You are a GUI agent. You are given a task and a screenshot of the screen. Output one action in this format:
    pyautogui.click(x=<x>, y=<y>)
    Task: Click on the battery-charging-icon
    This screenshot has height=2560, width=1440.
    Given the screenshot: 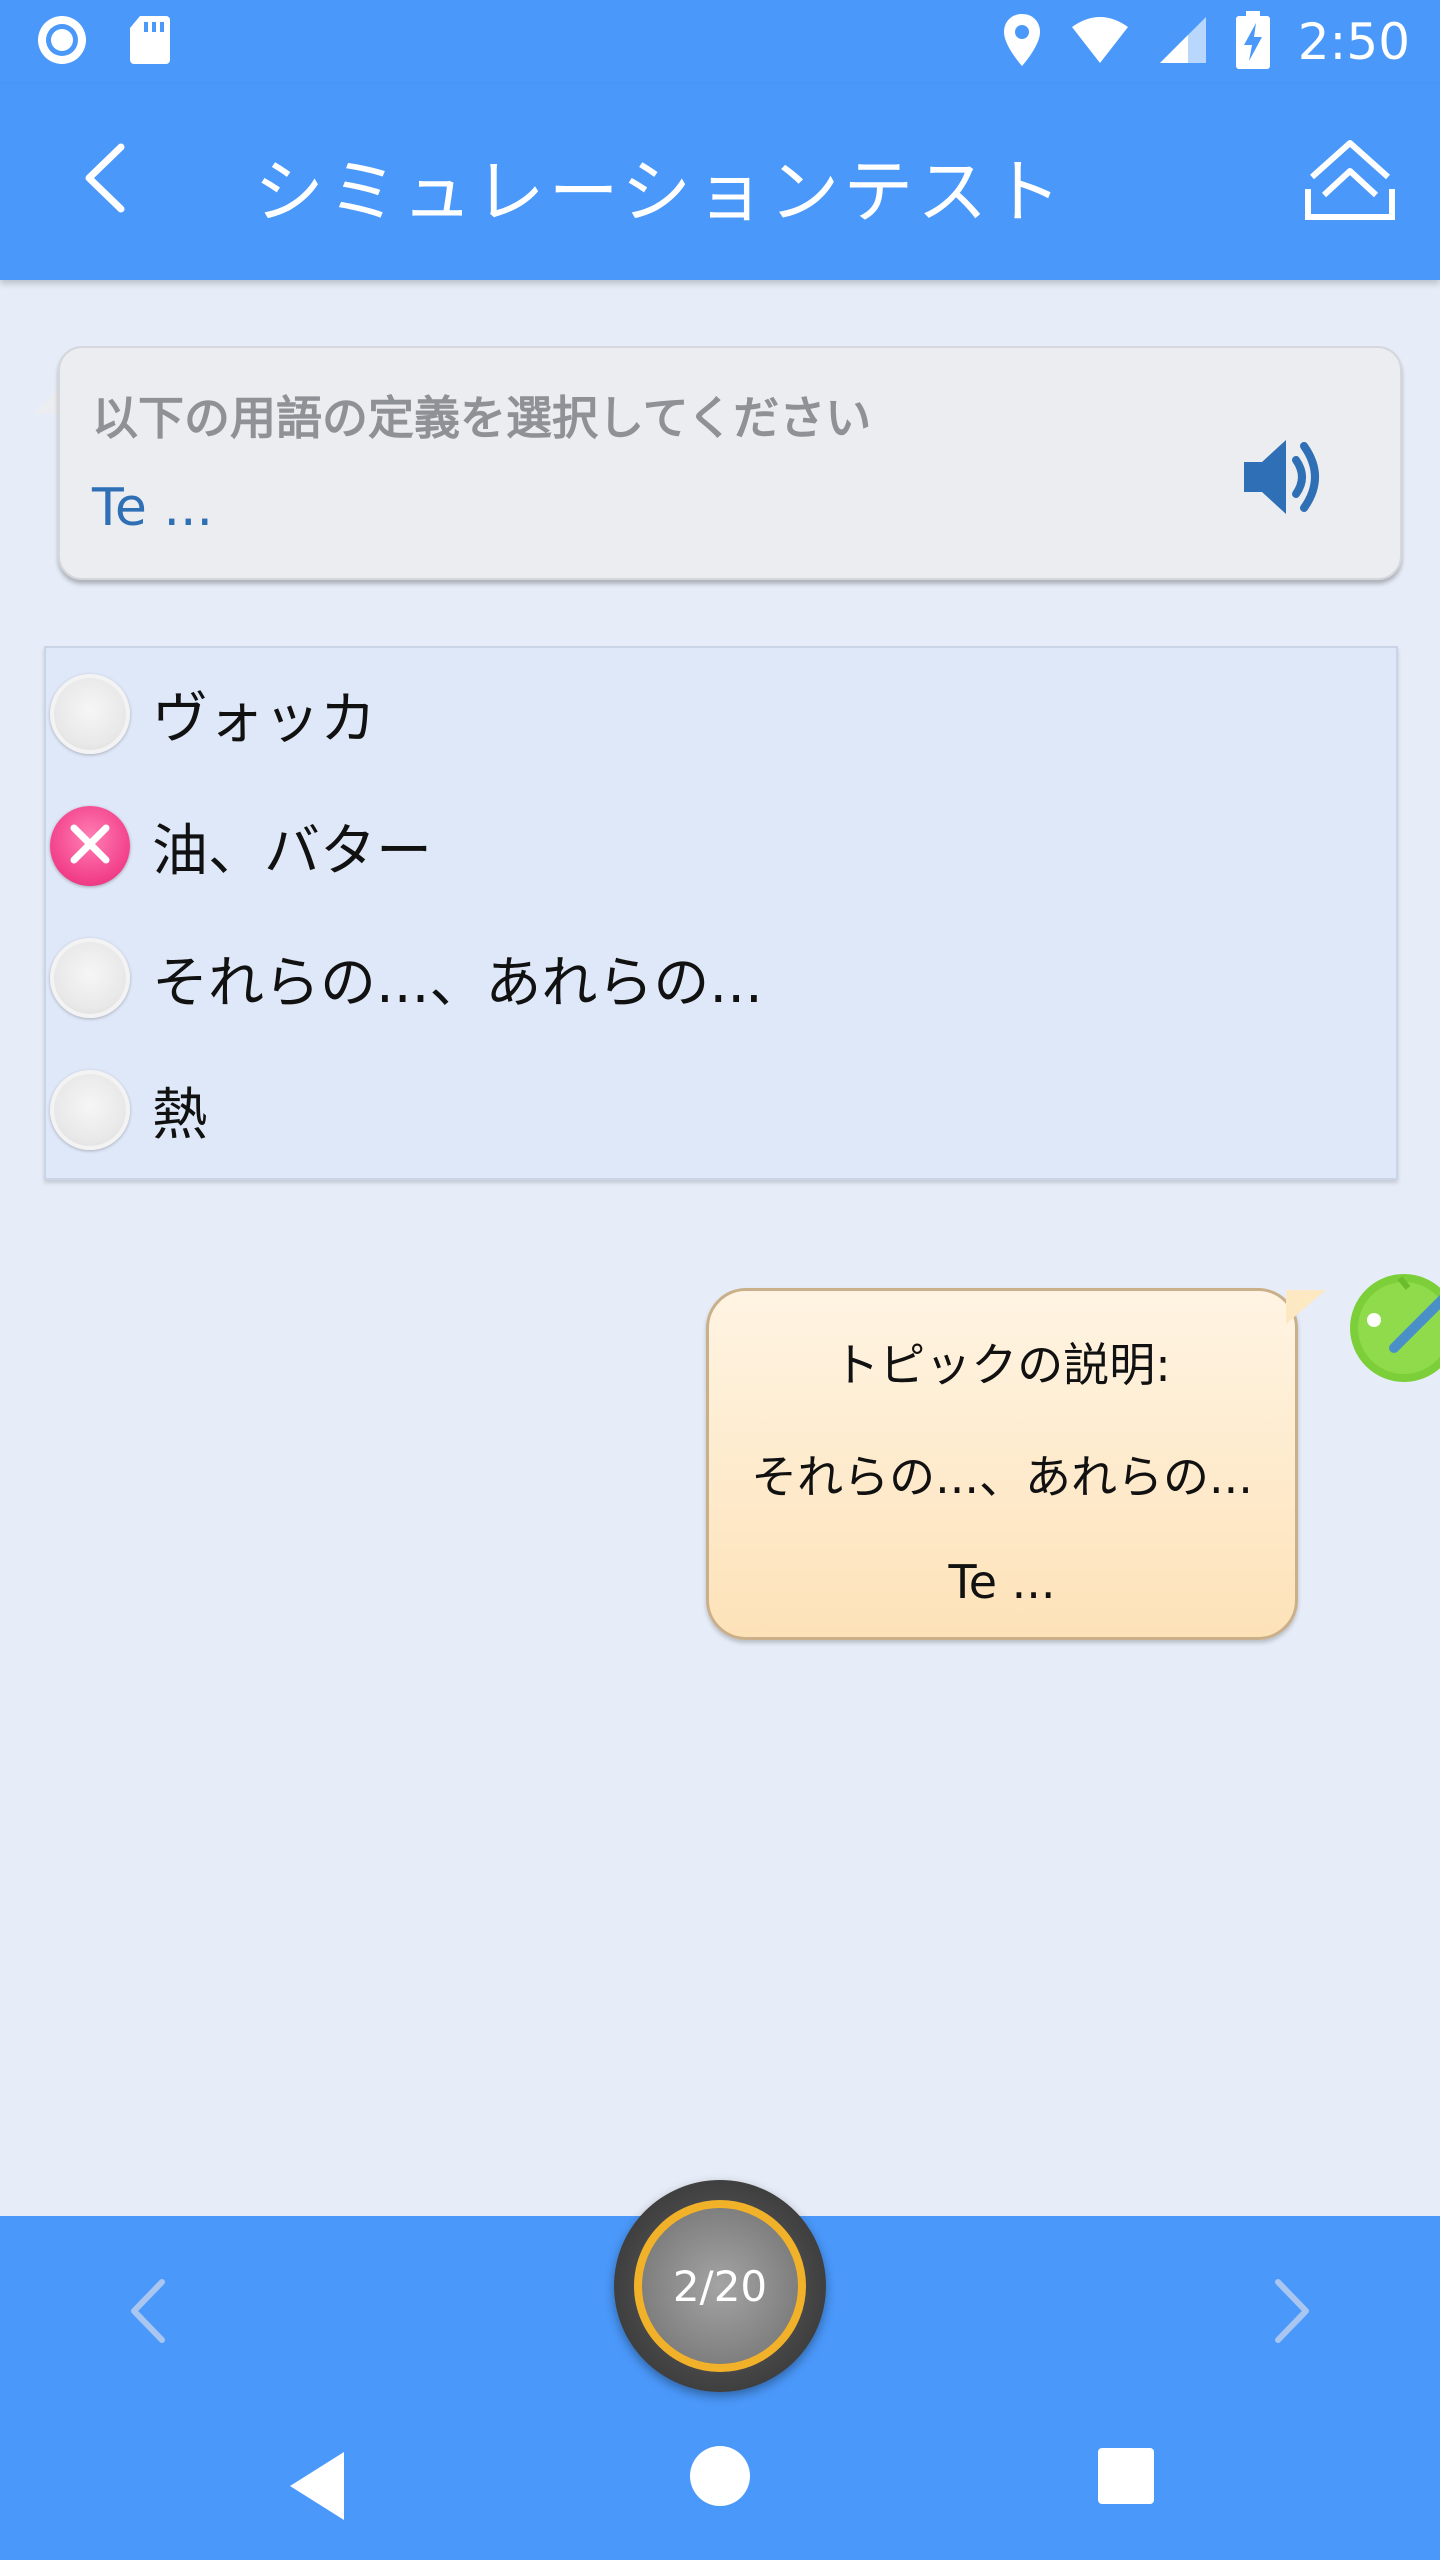 What is the action you would take?
    pyautogui.click(x=1252, y=42)
    